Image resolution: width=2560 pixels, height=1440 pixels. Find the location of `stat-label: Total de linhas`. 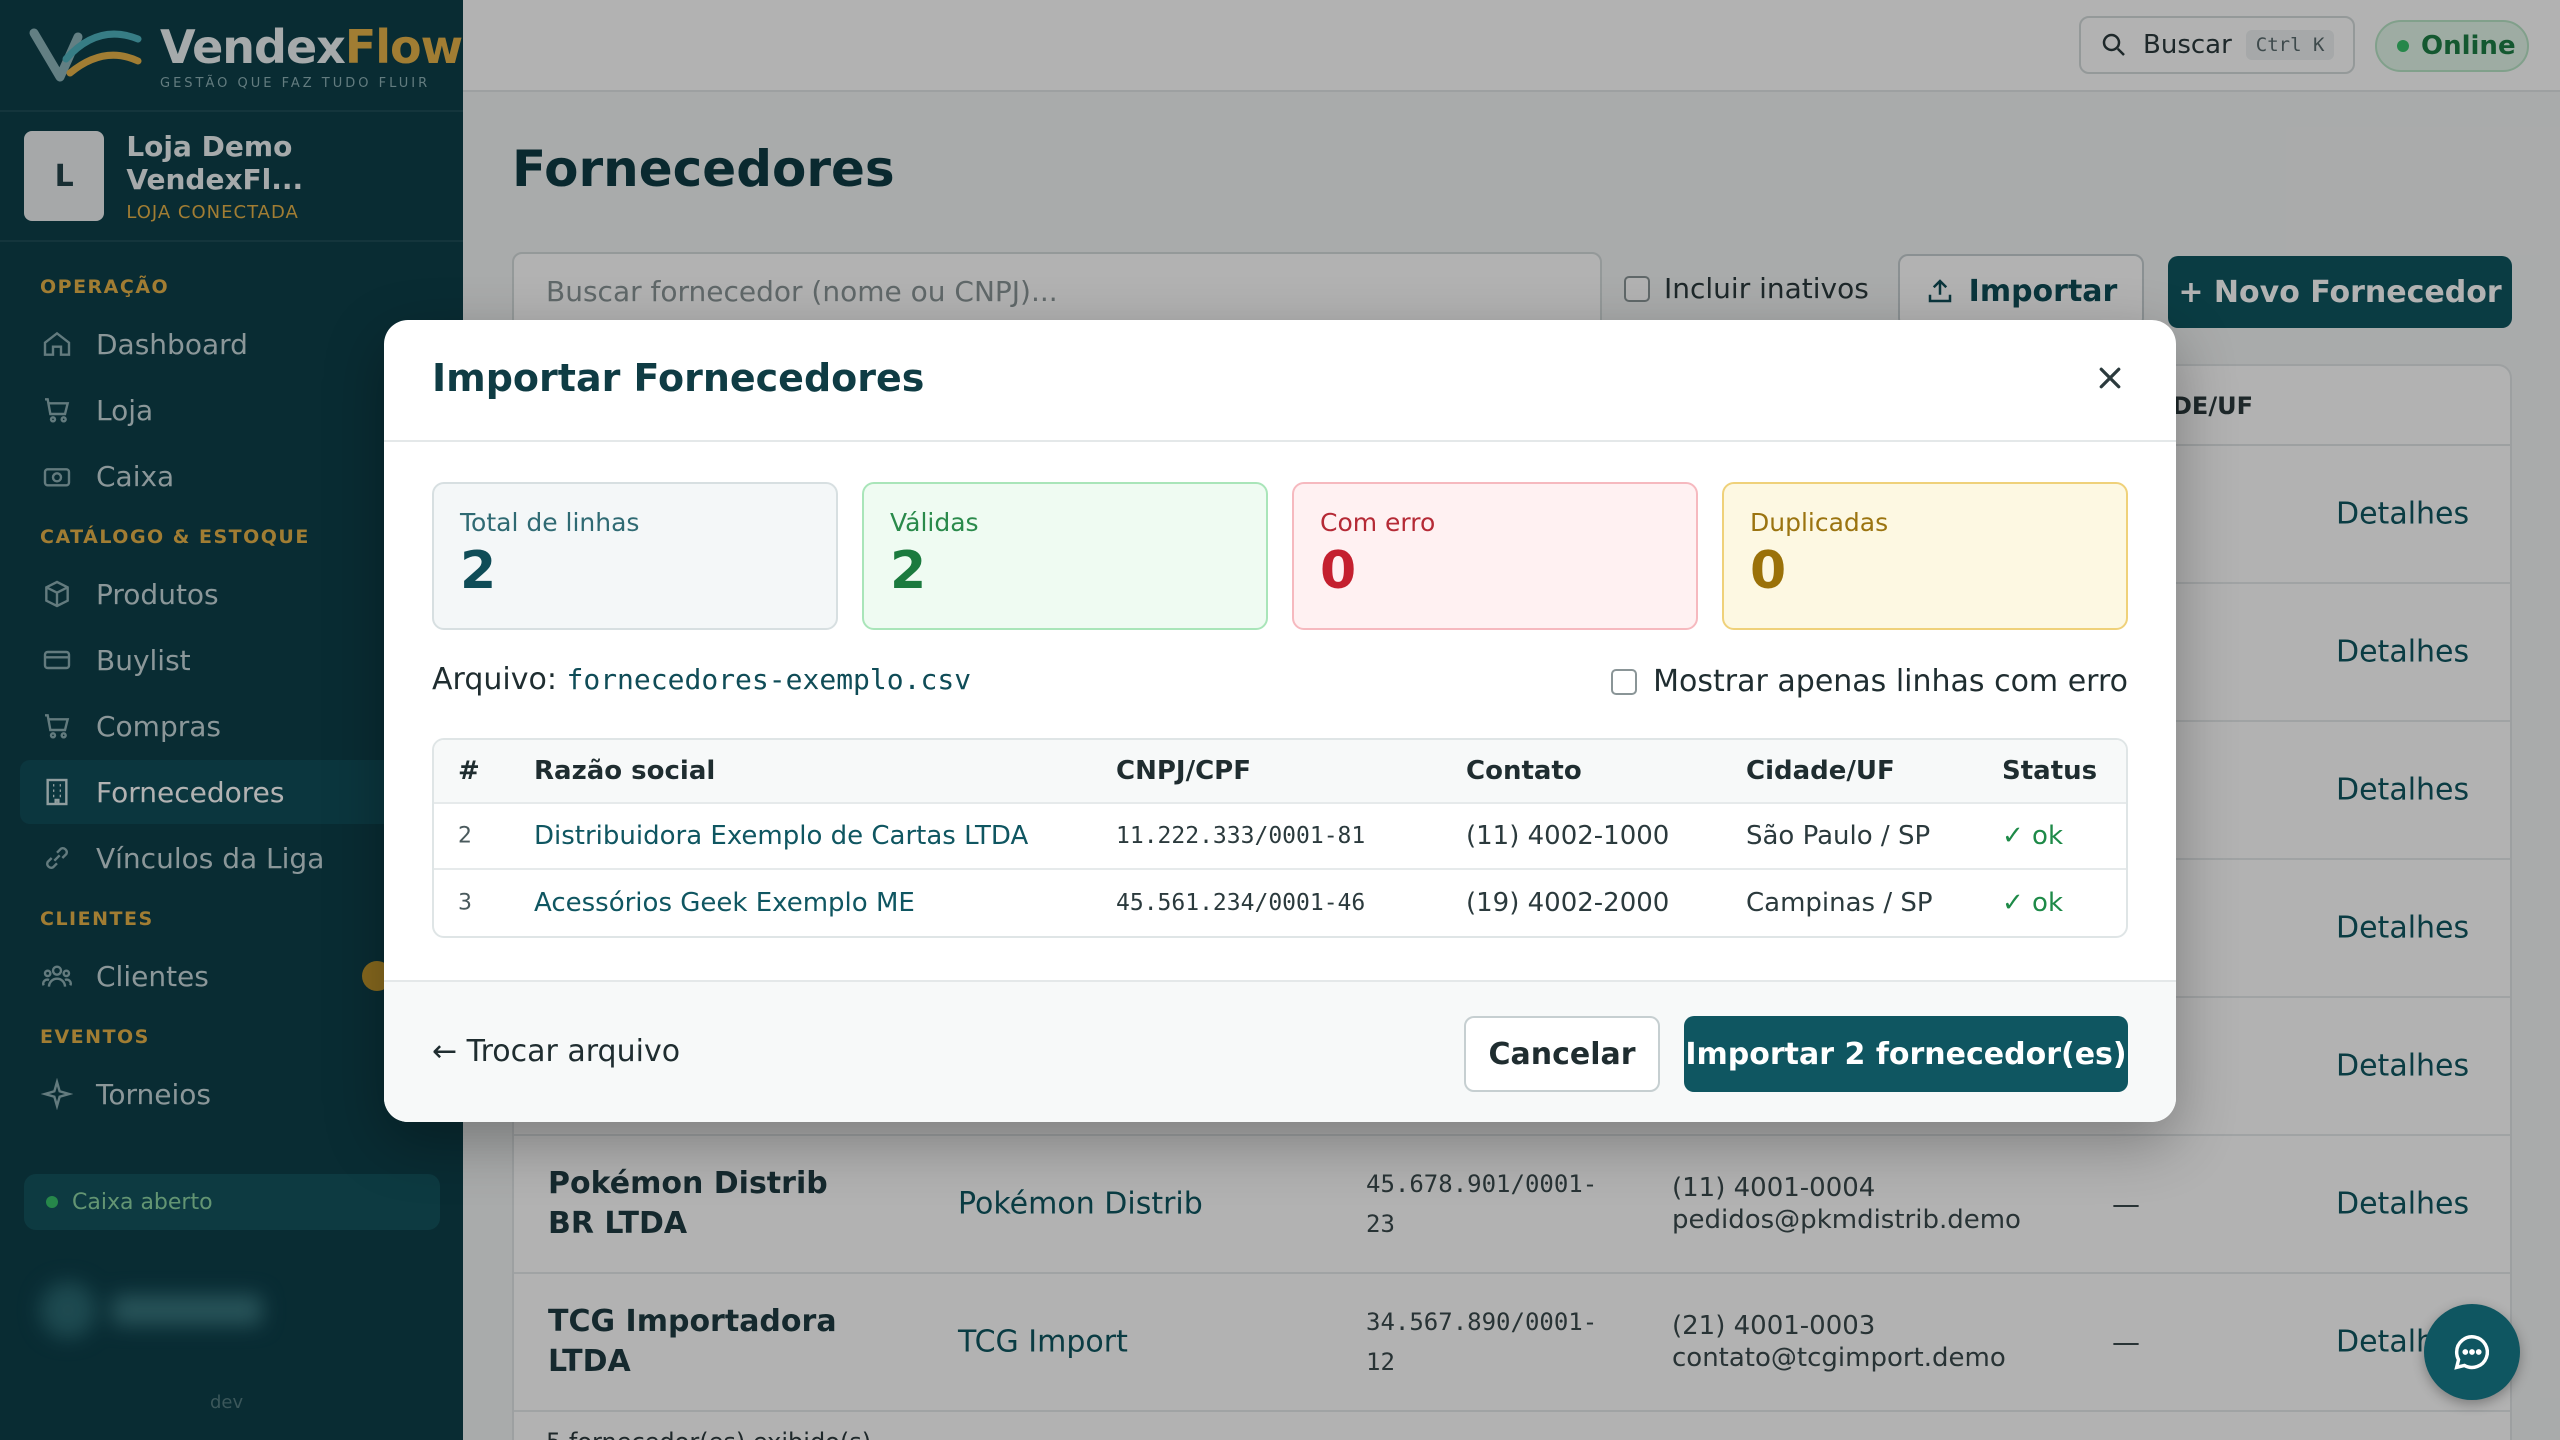

stat-label: Total de linhas is located at coordinates (550, 522).